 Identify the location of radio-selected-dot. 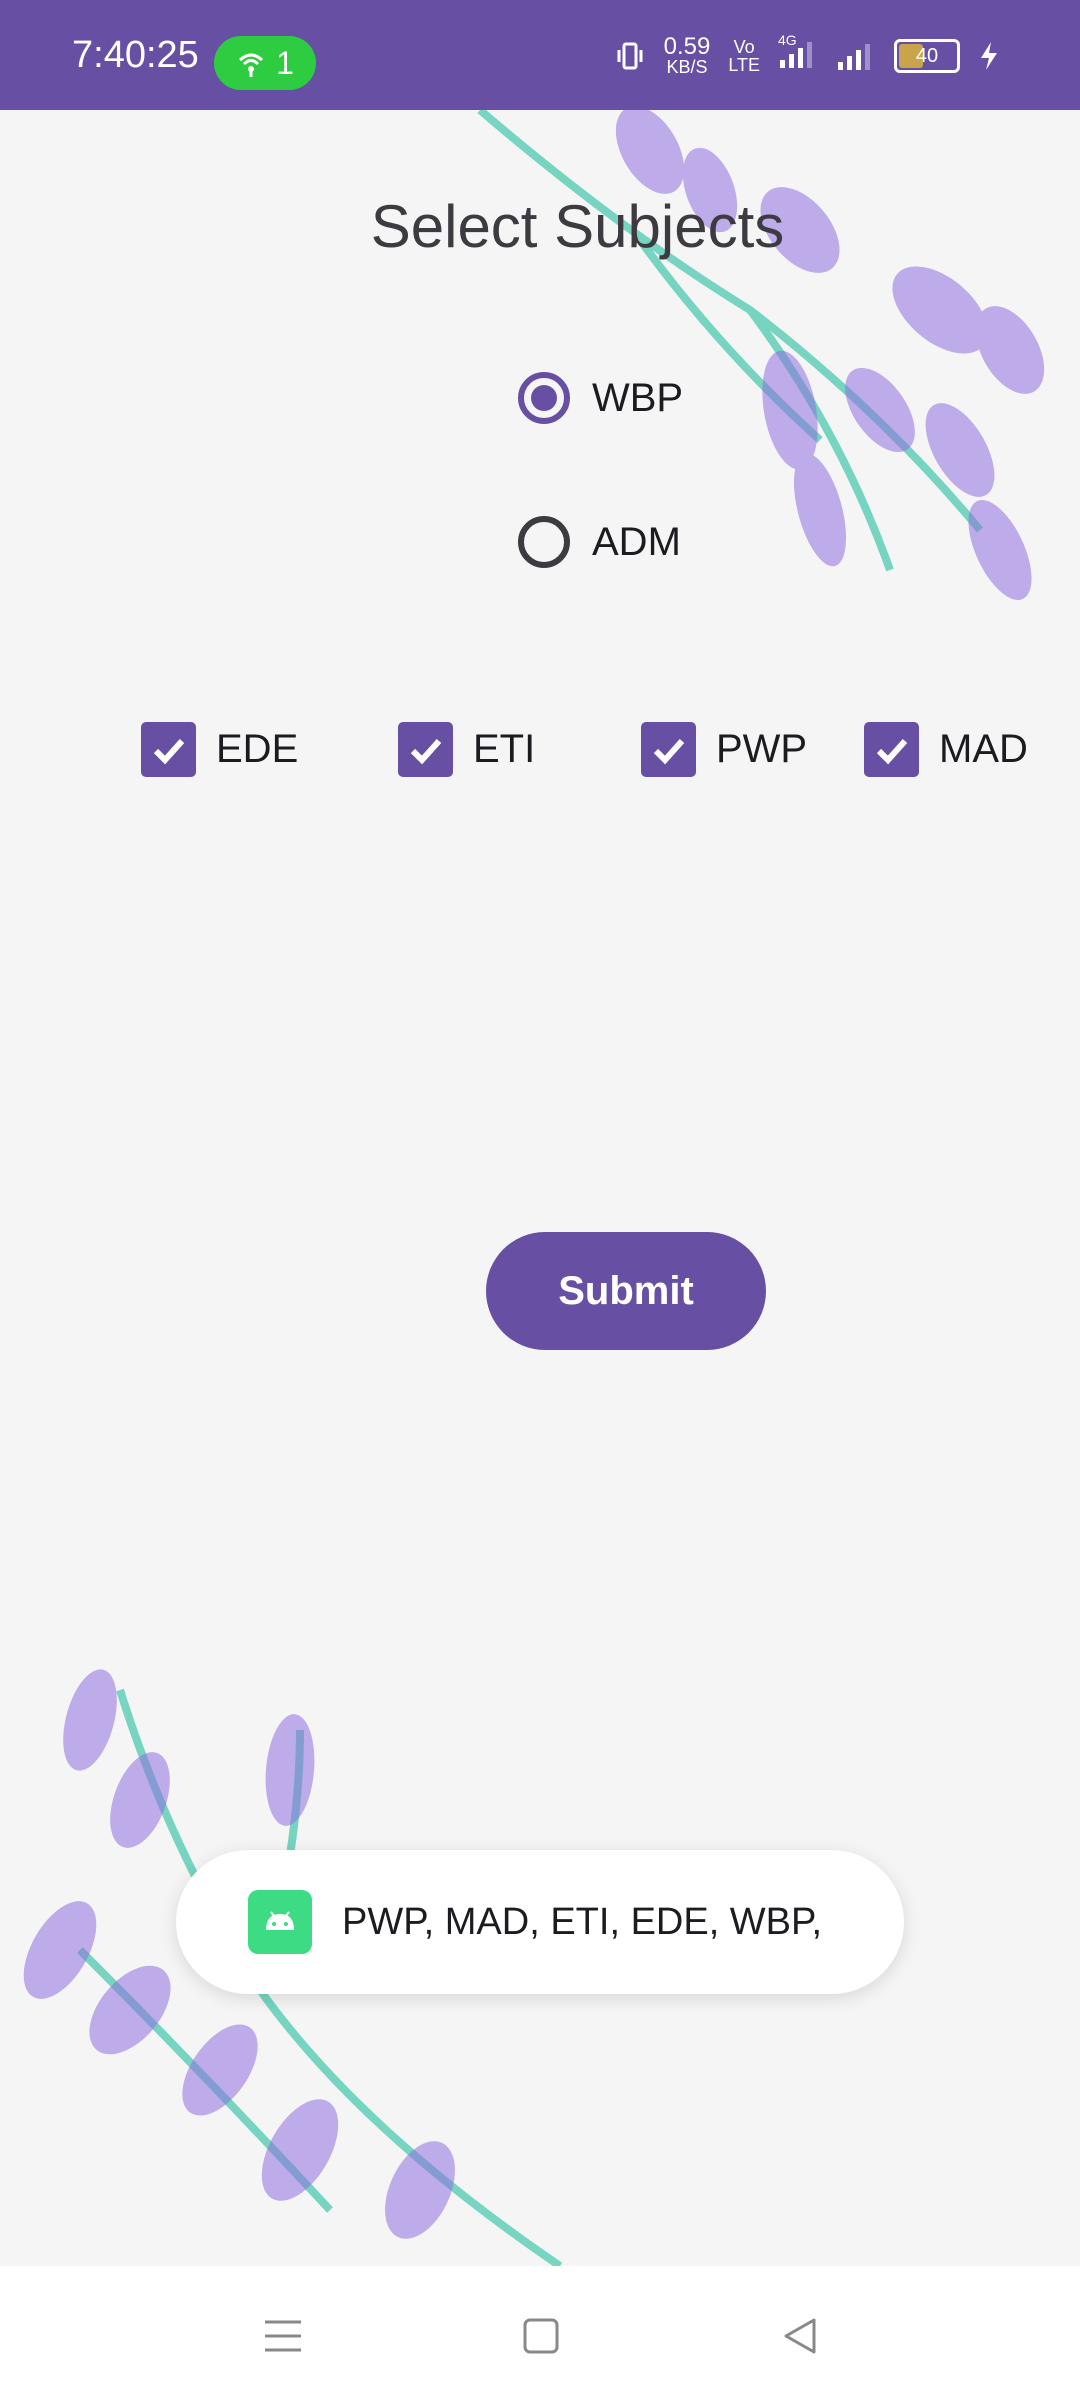
(544, 398).